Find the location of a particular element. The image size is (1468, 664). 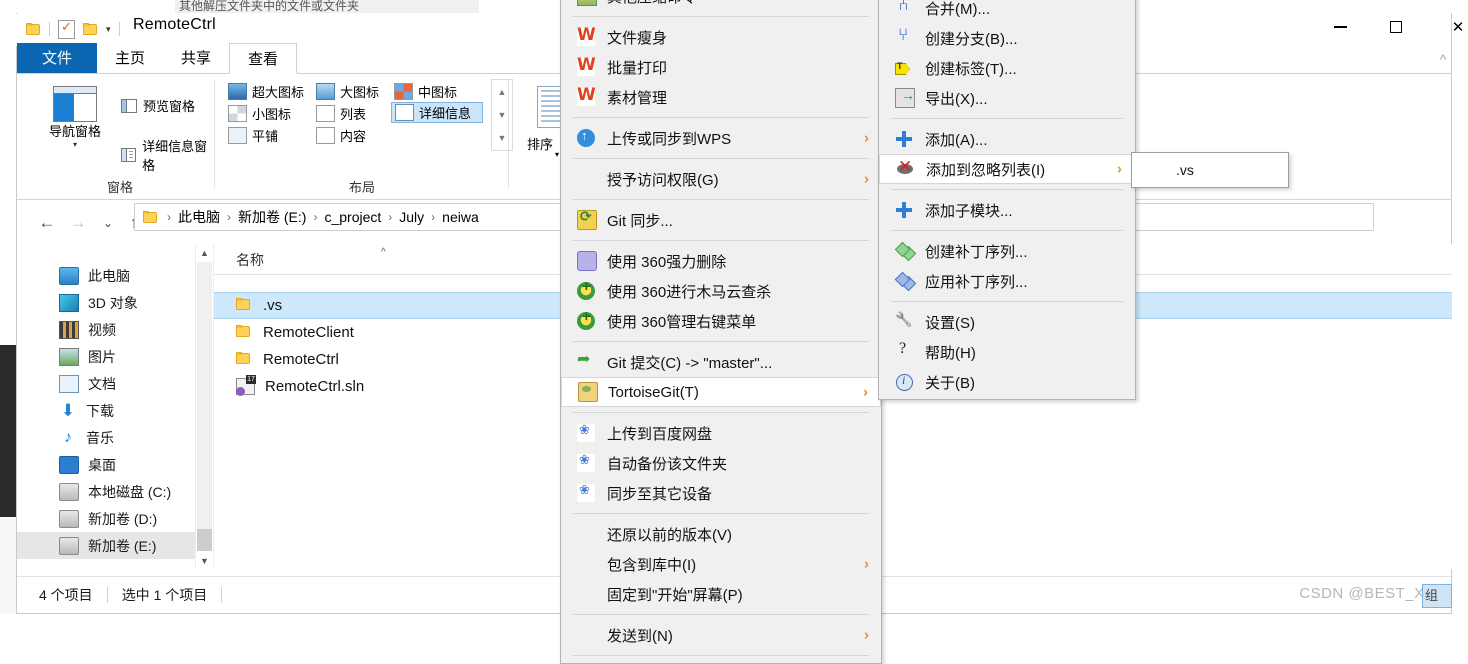

sidebar-item-3d-objects: 3D 对象 is located at coordinates (106, 302).